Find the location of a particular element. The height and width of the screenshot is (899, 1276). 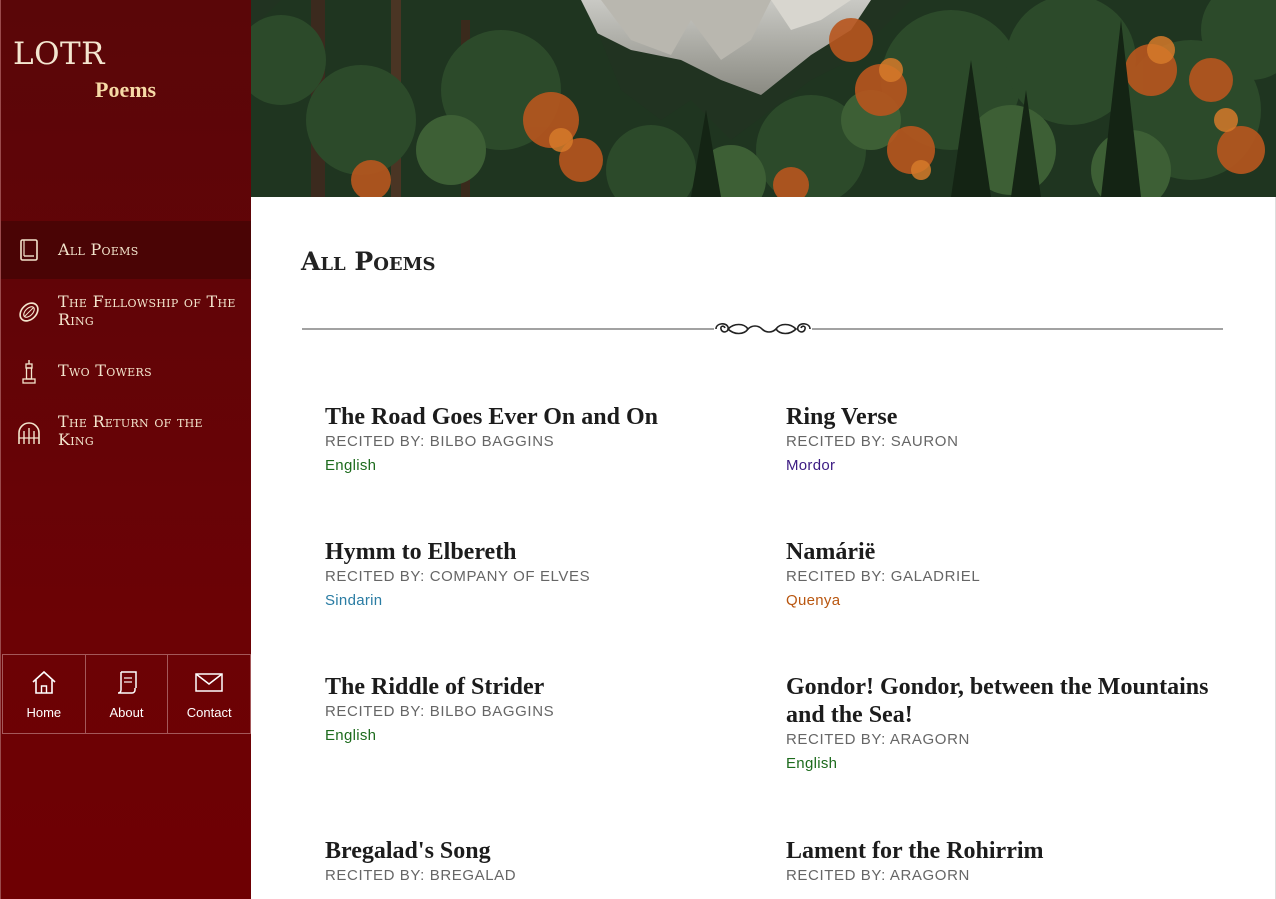

bottom-nav: Home About Contact is located at coordinates (126, 694).